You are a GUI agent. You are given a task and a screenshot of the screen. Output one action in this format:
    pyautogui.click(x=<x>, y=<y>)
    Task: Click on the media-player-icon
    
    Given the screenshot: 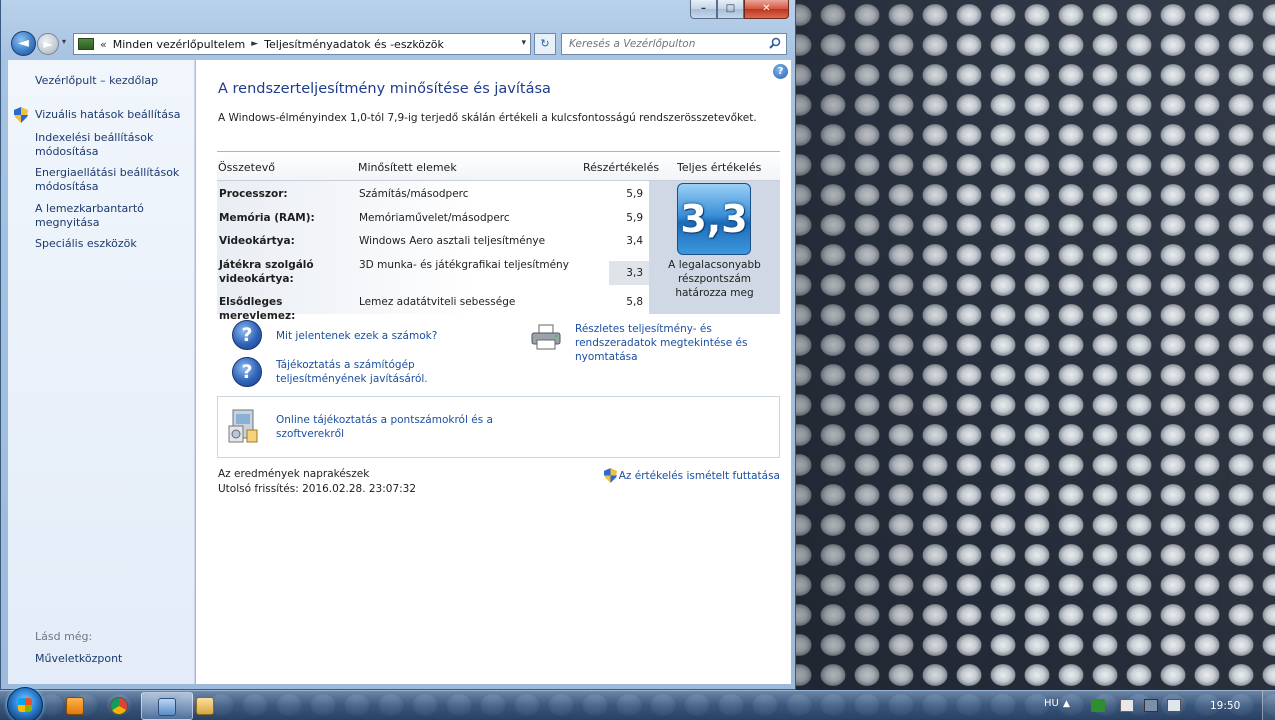 What is the action you would take?
    pyautogui.click(x=75, y=706)
    